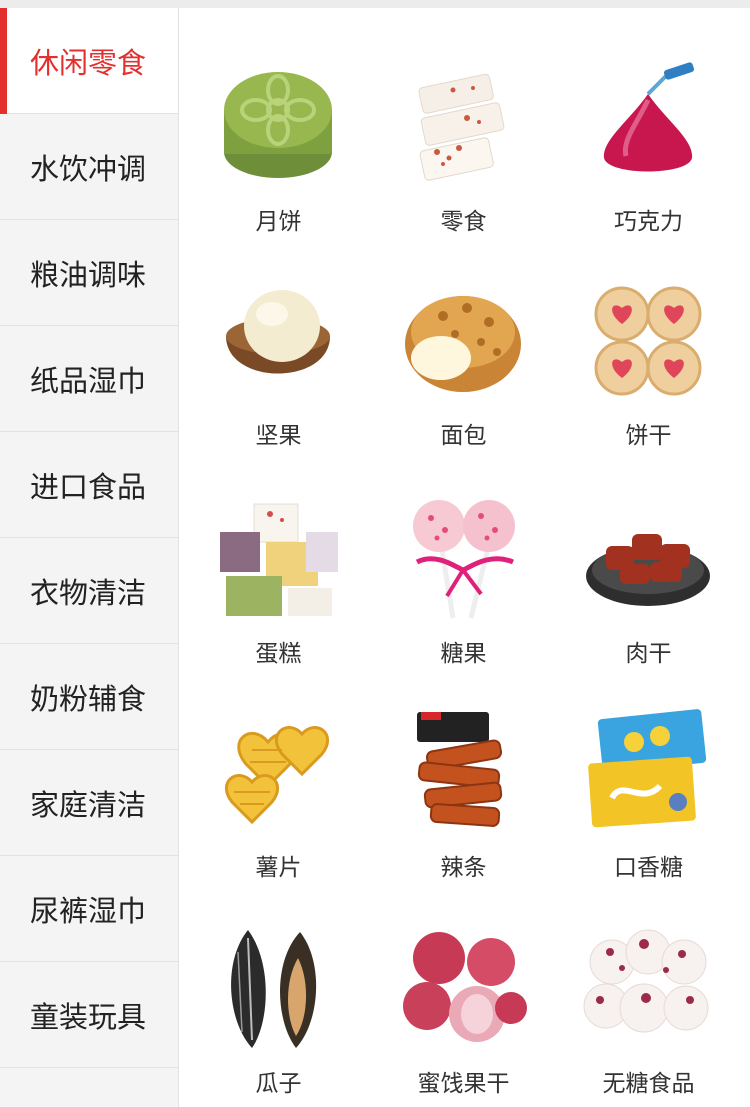 This screenshot has height=1107, width=750. Describe the element at coordinates (463, 988) in the screenshot. I see `dried-fruit-icon` at that location.